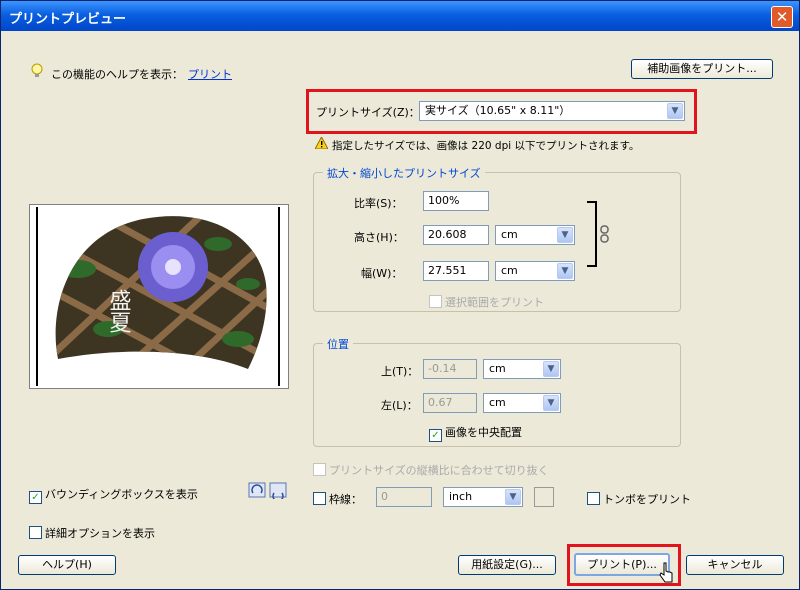  Describe the element at coordinates (268, 491) in the screenshot. I see `rotate-icon` at that location.